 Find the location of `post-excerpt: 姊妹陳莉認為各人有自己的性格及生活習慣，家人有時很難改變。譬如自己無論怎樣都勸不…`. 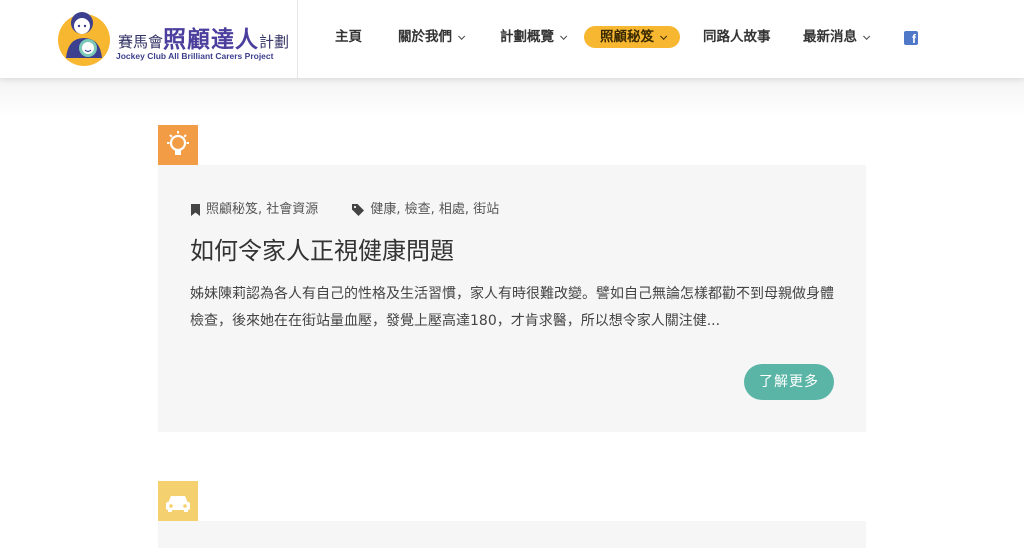

post-excerpt: 姊妹陳莉認為各人有自己的性格及生活習慣，家人有時很難改變。譬如自己無論怎樣都勸不… is located at coordinates (512, 307).